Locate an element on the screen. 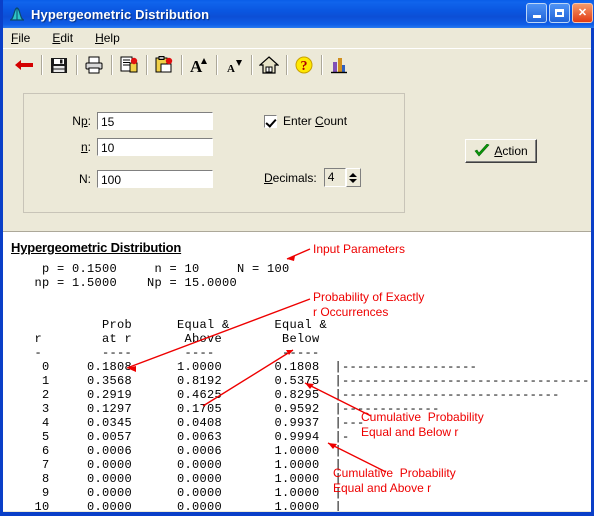 This screenshot has height=516, width=594. minimize-button is located at coordinates (536, 13).